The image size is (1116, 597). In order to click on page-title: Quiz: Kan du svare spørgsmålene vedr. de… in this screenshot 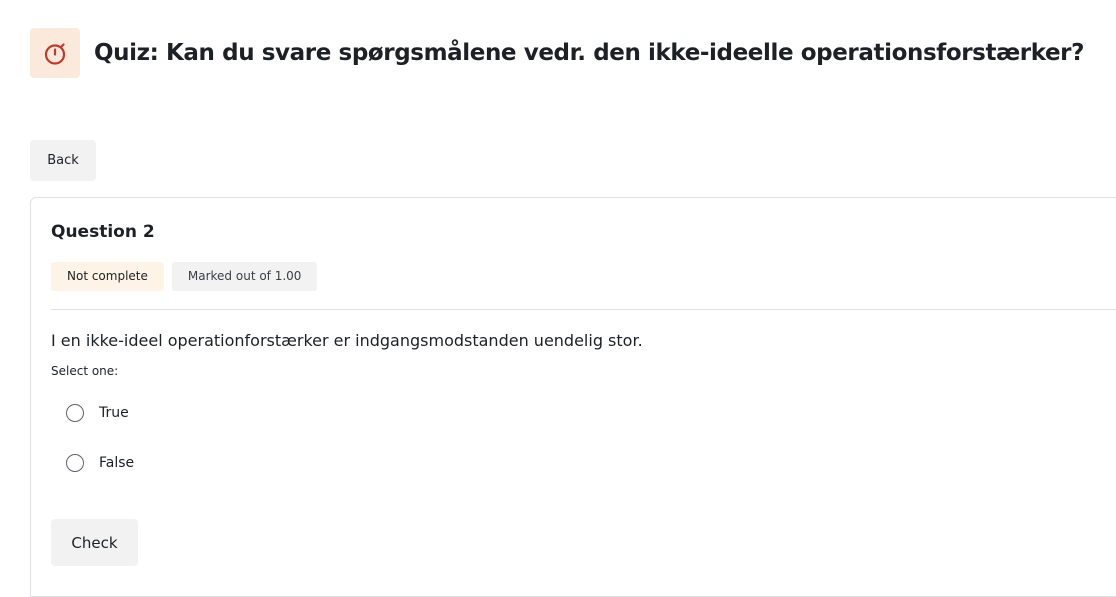, I will do `click(589, 53)`.